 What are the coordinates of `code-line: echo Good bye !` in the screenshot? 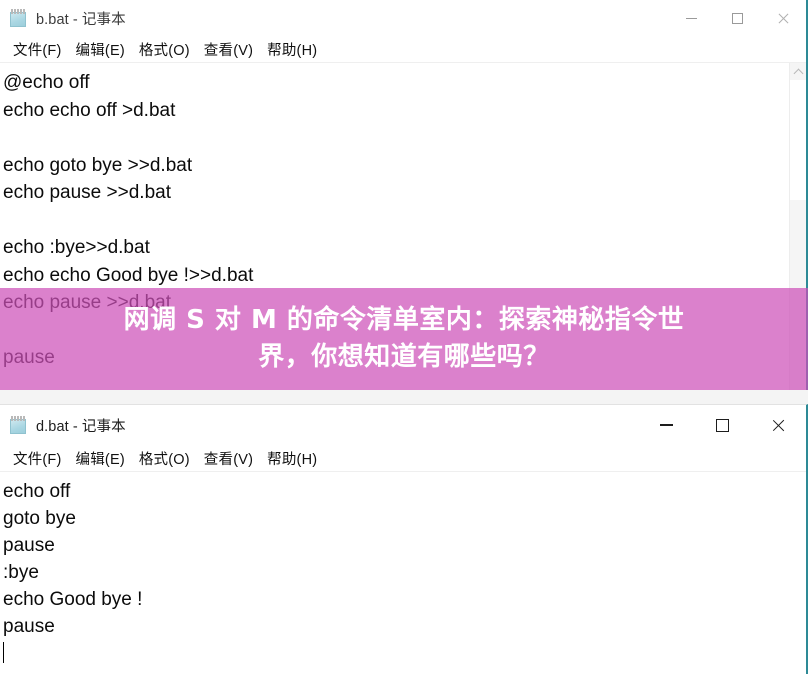 It's located at (73, 599).